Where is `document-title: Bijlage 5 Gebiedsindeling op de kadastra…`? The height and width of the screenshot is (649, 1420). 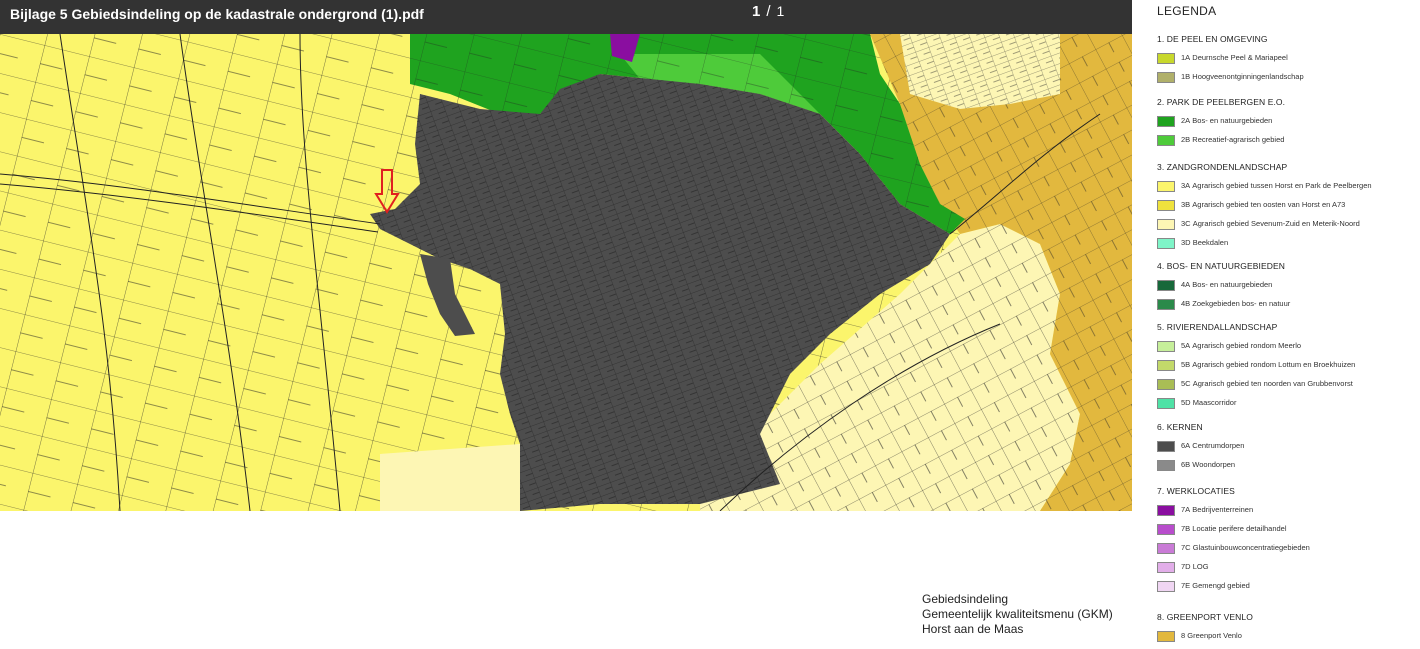 document-title: Bijlage 5 Gebiedsindeling op de kadastra… is located at coordinates (217, 14).